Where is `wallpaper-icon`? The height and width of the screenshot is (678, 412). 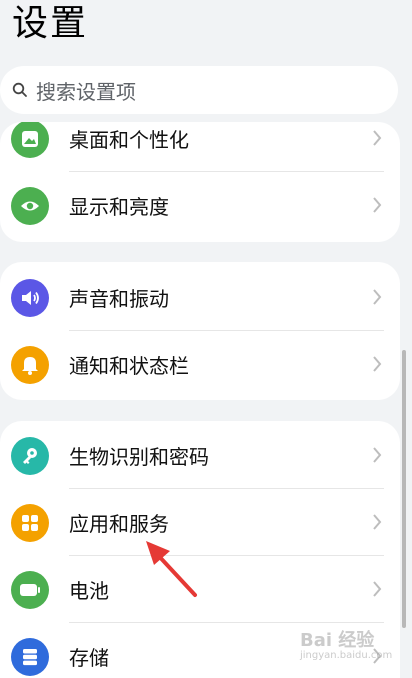 wallpaper-icon is located at coordinates (30, 140).